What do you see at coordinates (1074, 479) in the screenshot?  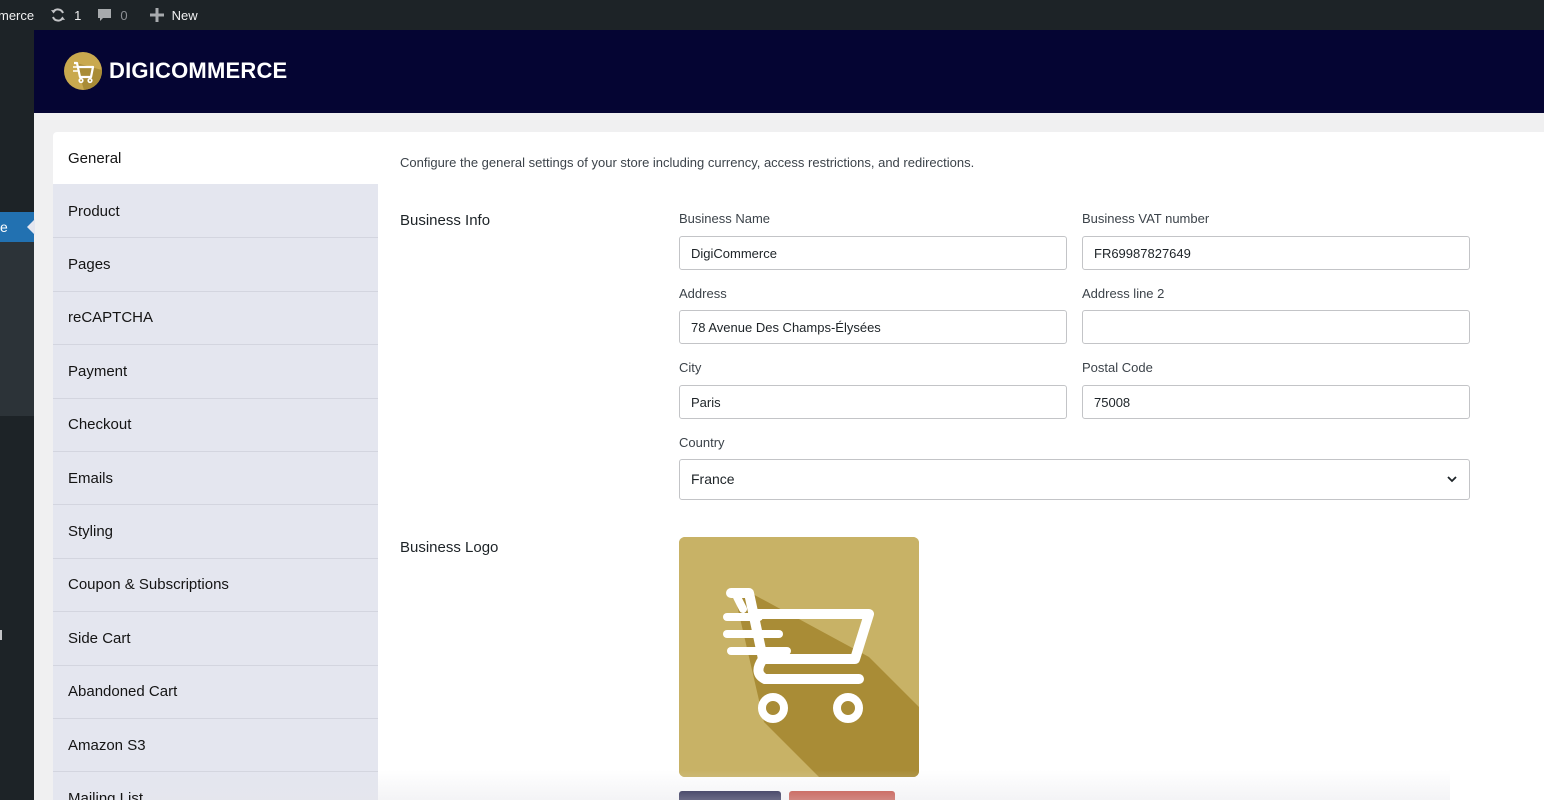 I see `country-select: France` at bounding box center [1074, 479].